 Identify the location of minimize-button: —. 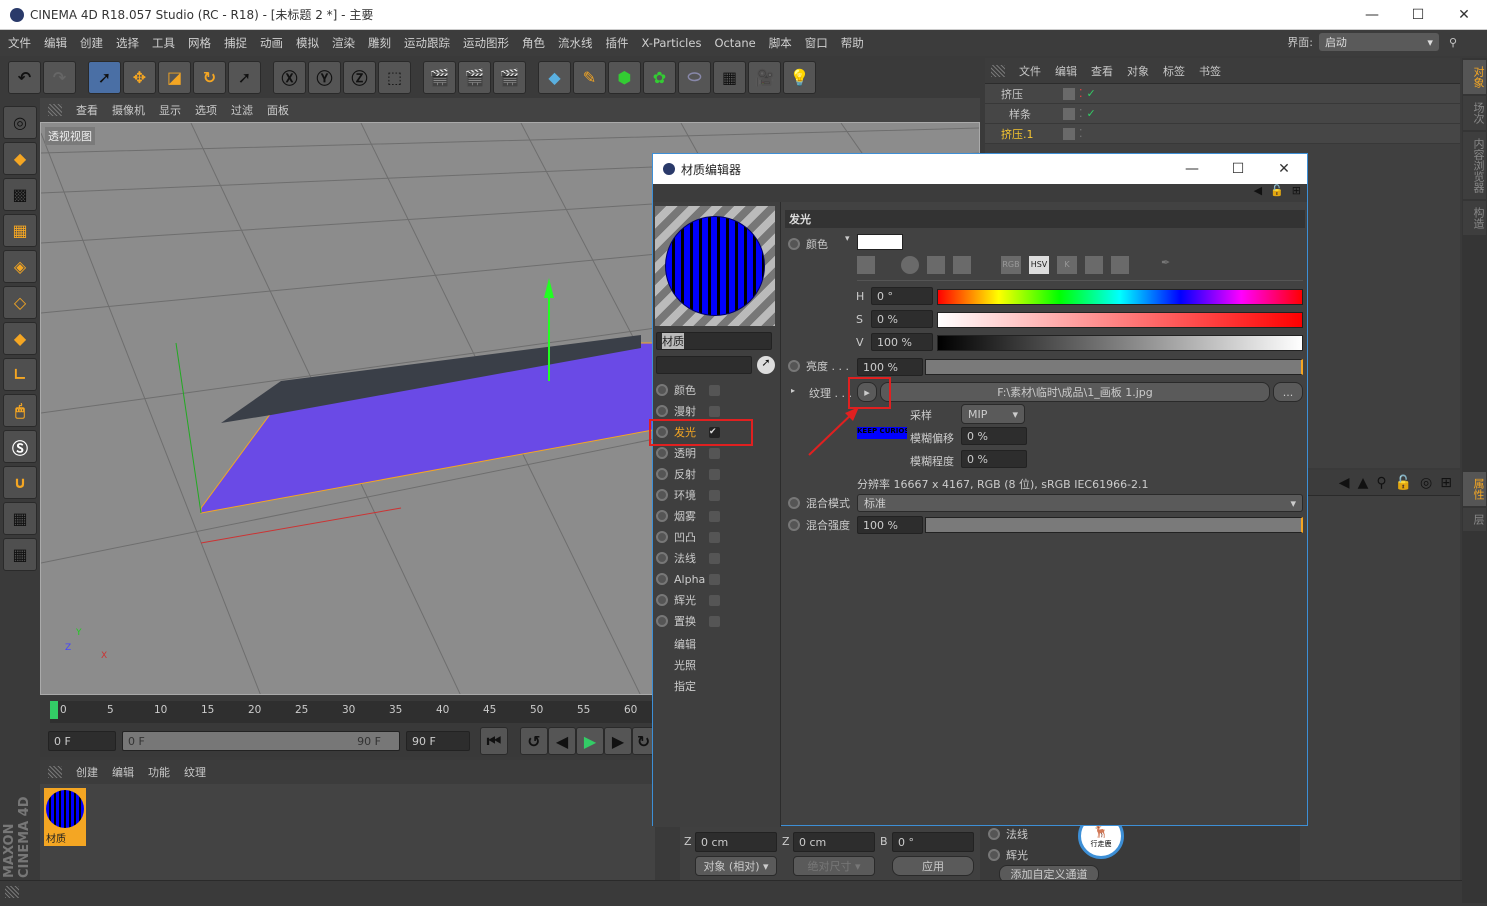
(1192, 169).